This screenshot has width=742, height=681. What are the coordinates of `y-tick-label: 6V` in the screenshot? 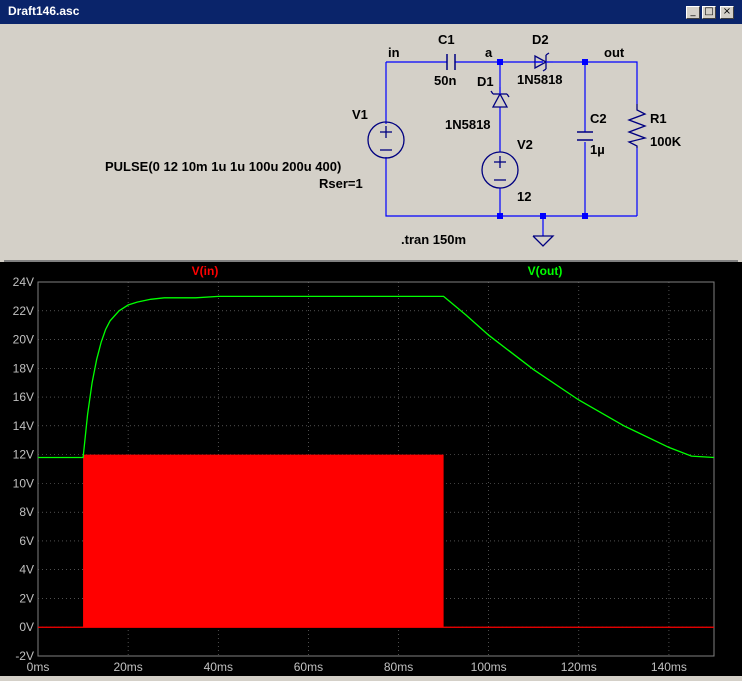 It's located at (26, 541).